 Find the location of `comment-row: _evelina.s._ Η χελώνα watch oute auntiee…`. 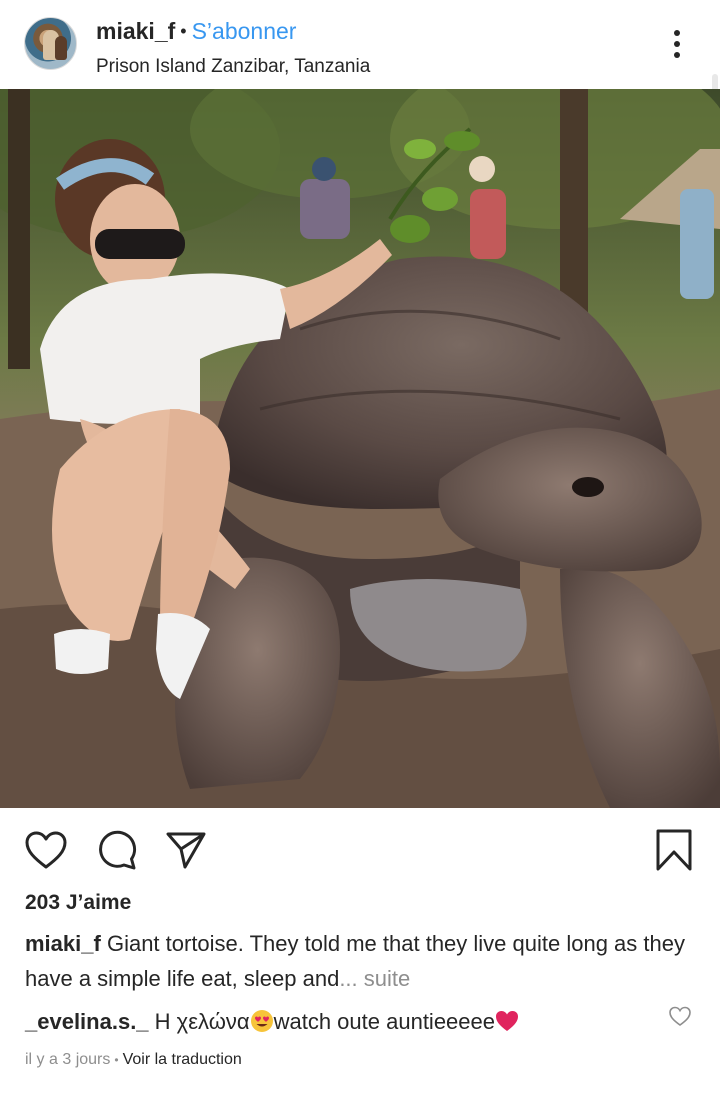

comment-row: _evelina.s._ Η χελώνα watch oute auntiee… is located at coordinates (345, 1021).